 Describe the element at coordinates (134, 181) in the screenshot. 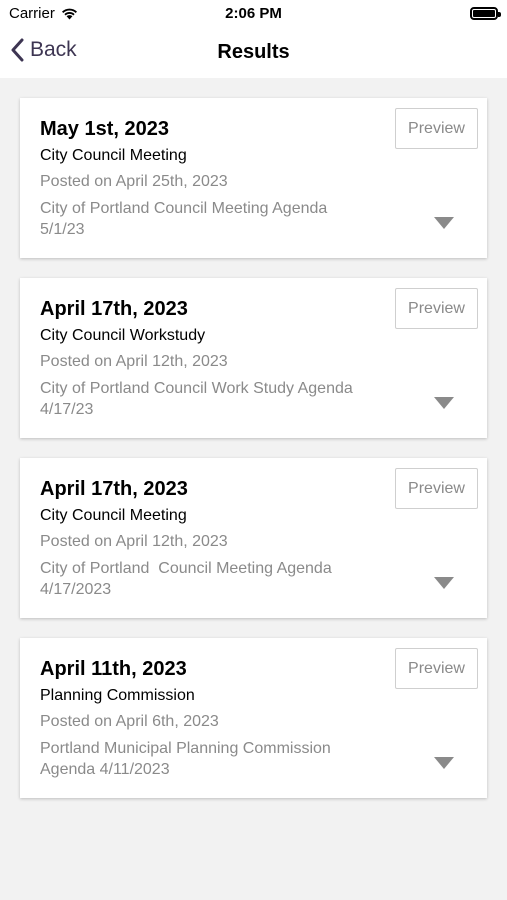

I see `posted-date: Posted on April 25th, 2023` at that location.